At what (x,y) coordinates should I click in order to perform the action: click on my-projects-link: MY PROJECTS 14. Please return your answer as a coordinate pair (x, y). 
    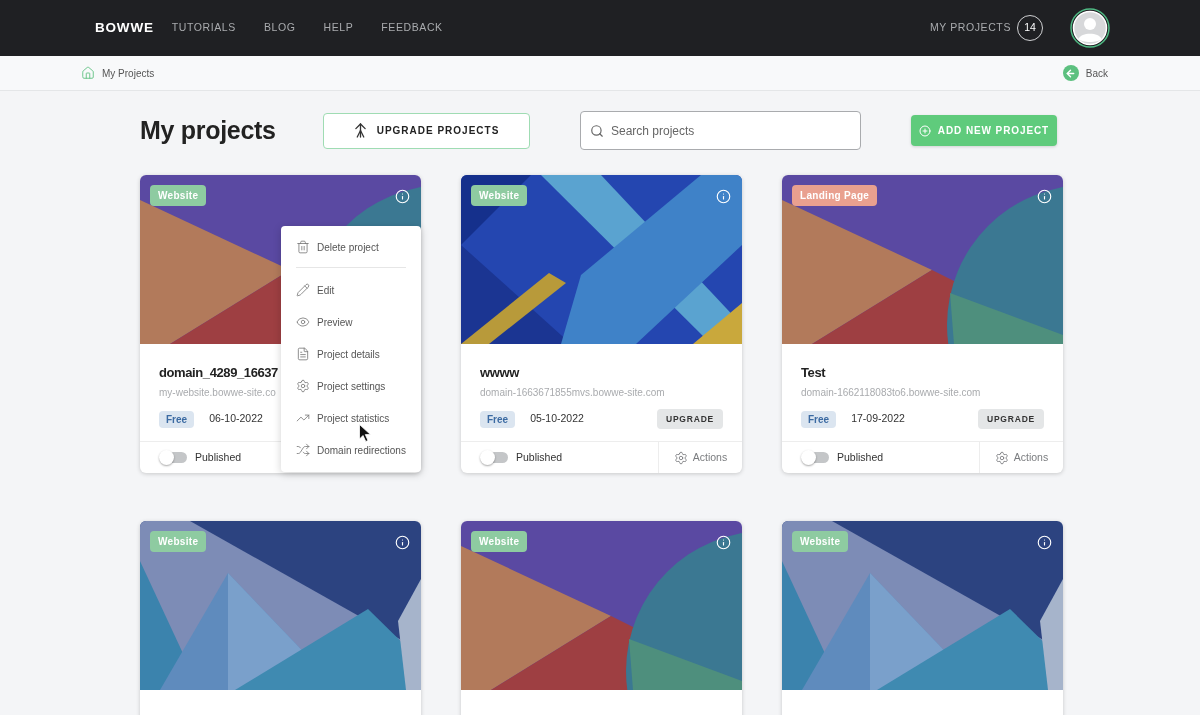
    Looking at the image, I should click on (986, 28).